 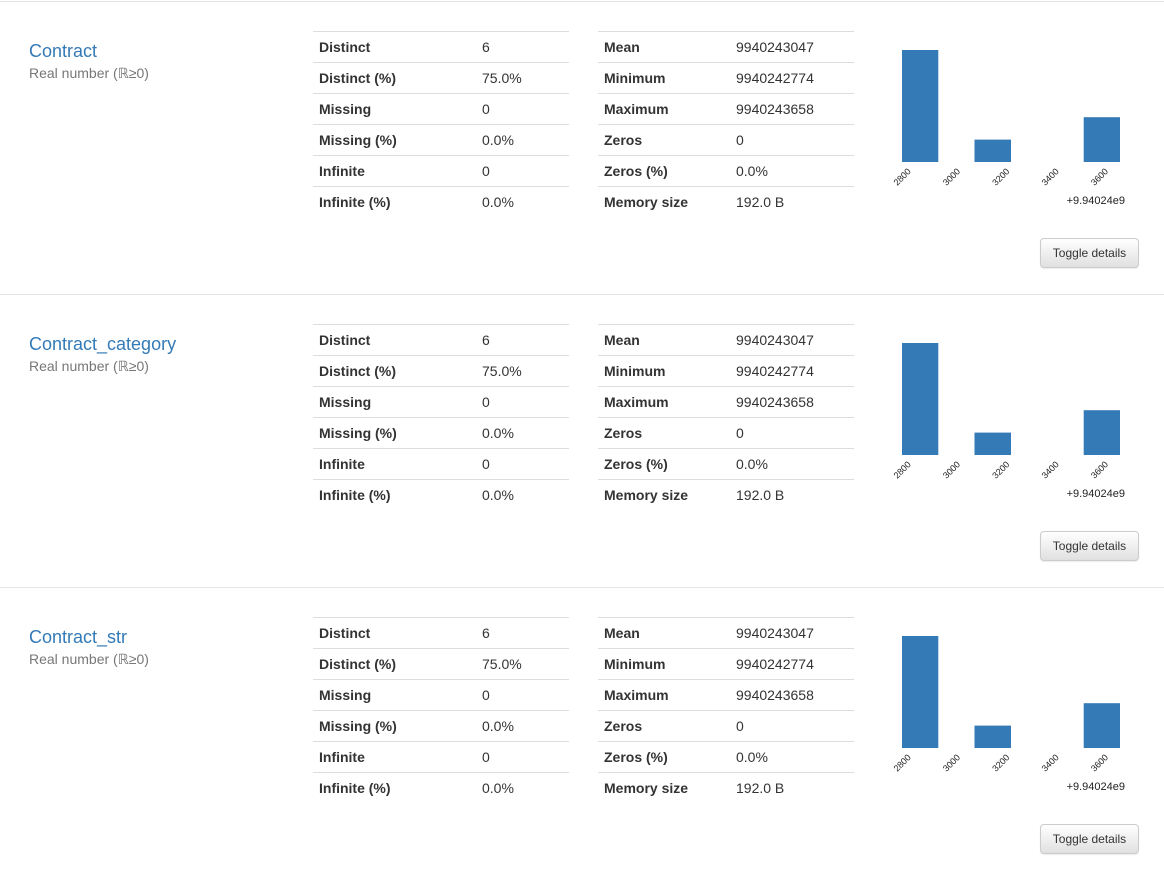 What do you see at coordinates (78, 637) in the screenshot?
I see `variable-name-link: Contract_str` at bounding box center [78, 637].